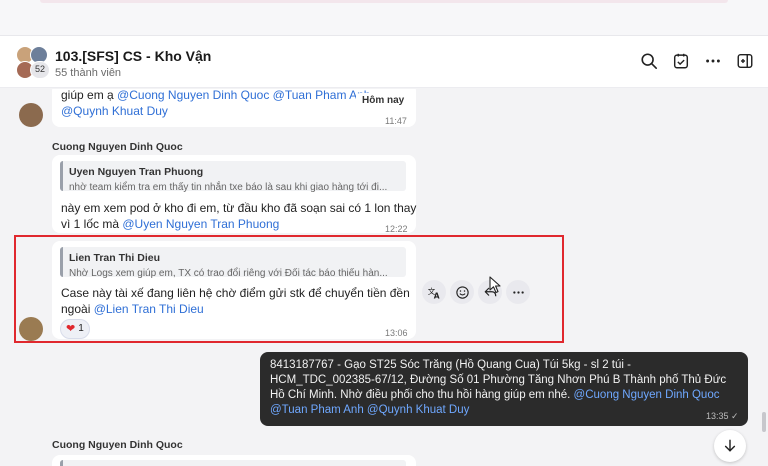  Describe the element at coordinates (764, 422) in the screenshot. I see `scrollbar-thumb` at that location.